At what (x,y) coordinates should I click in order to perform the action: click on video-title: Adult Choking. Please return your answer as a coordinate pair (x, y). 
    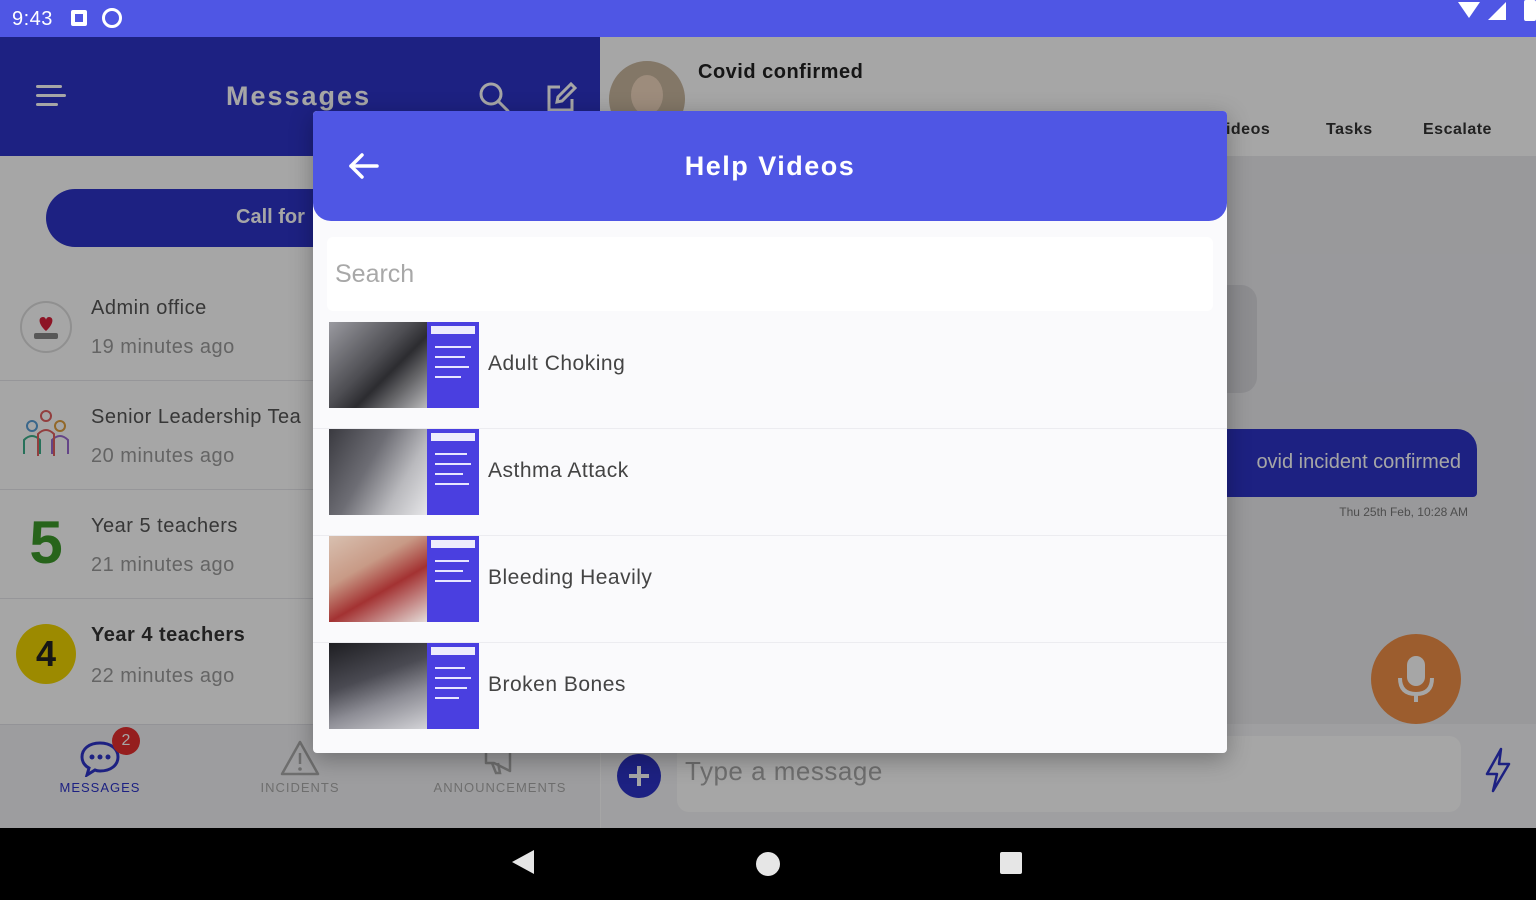
    Looking at the image, I should click on (557, 363).